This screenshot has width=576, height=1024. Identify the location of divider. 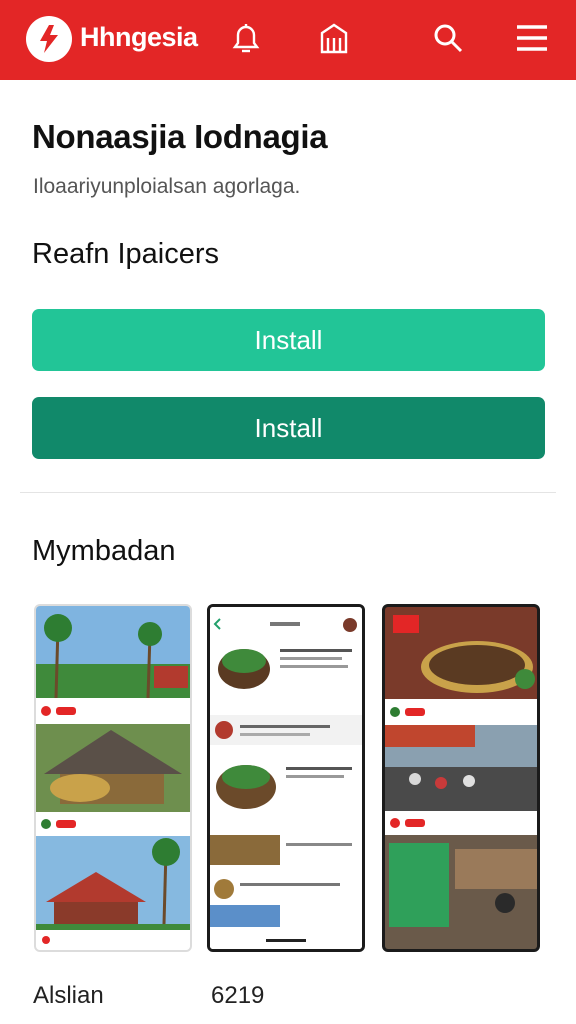
(288, 492).